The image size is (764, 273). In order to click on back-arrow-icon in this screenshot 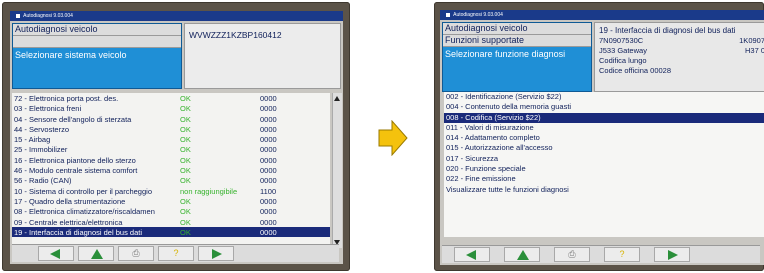, I will do `click(471, 255)`.